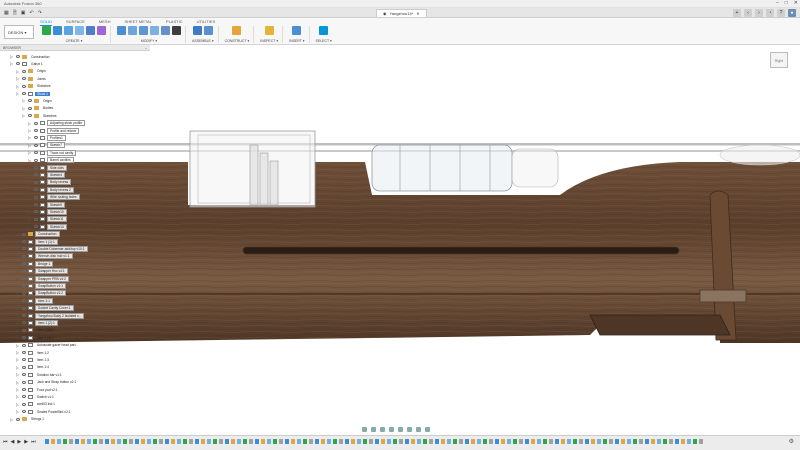 This screenshot has width=800, height=450. I want to click on tree-item: ▷ Gabot 1, so click(27, 63).